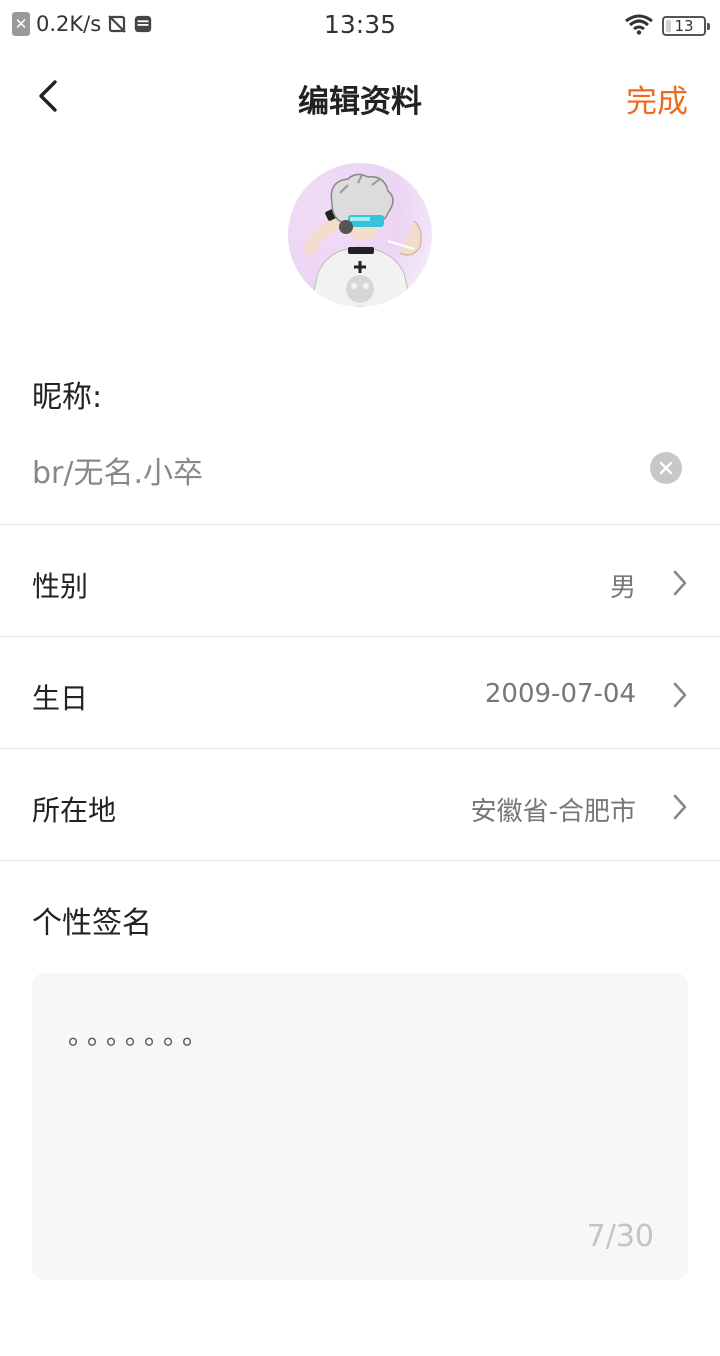 The width and height of the screenshot is (720, 1356). What do you see at coordinates (360, 235) in the screenshot?
I see `avatar` at bounding box center [360, 235].